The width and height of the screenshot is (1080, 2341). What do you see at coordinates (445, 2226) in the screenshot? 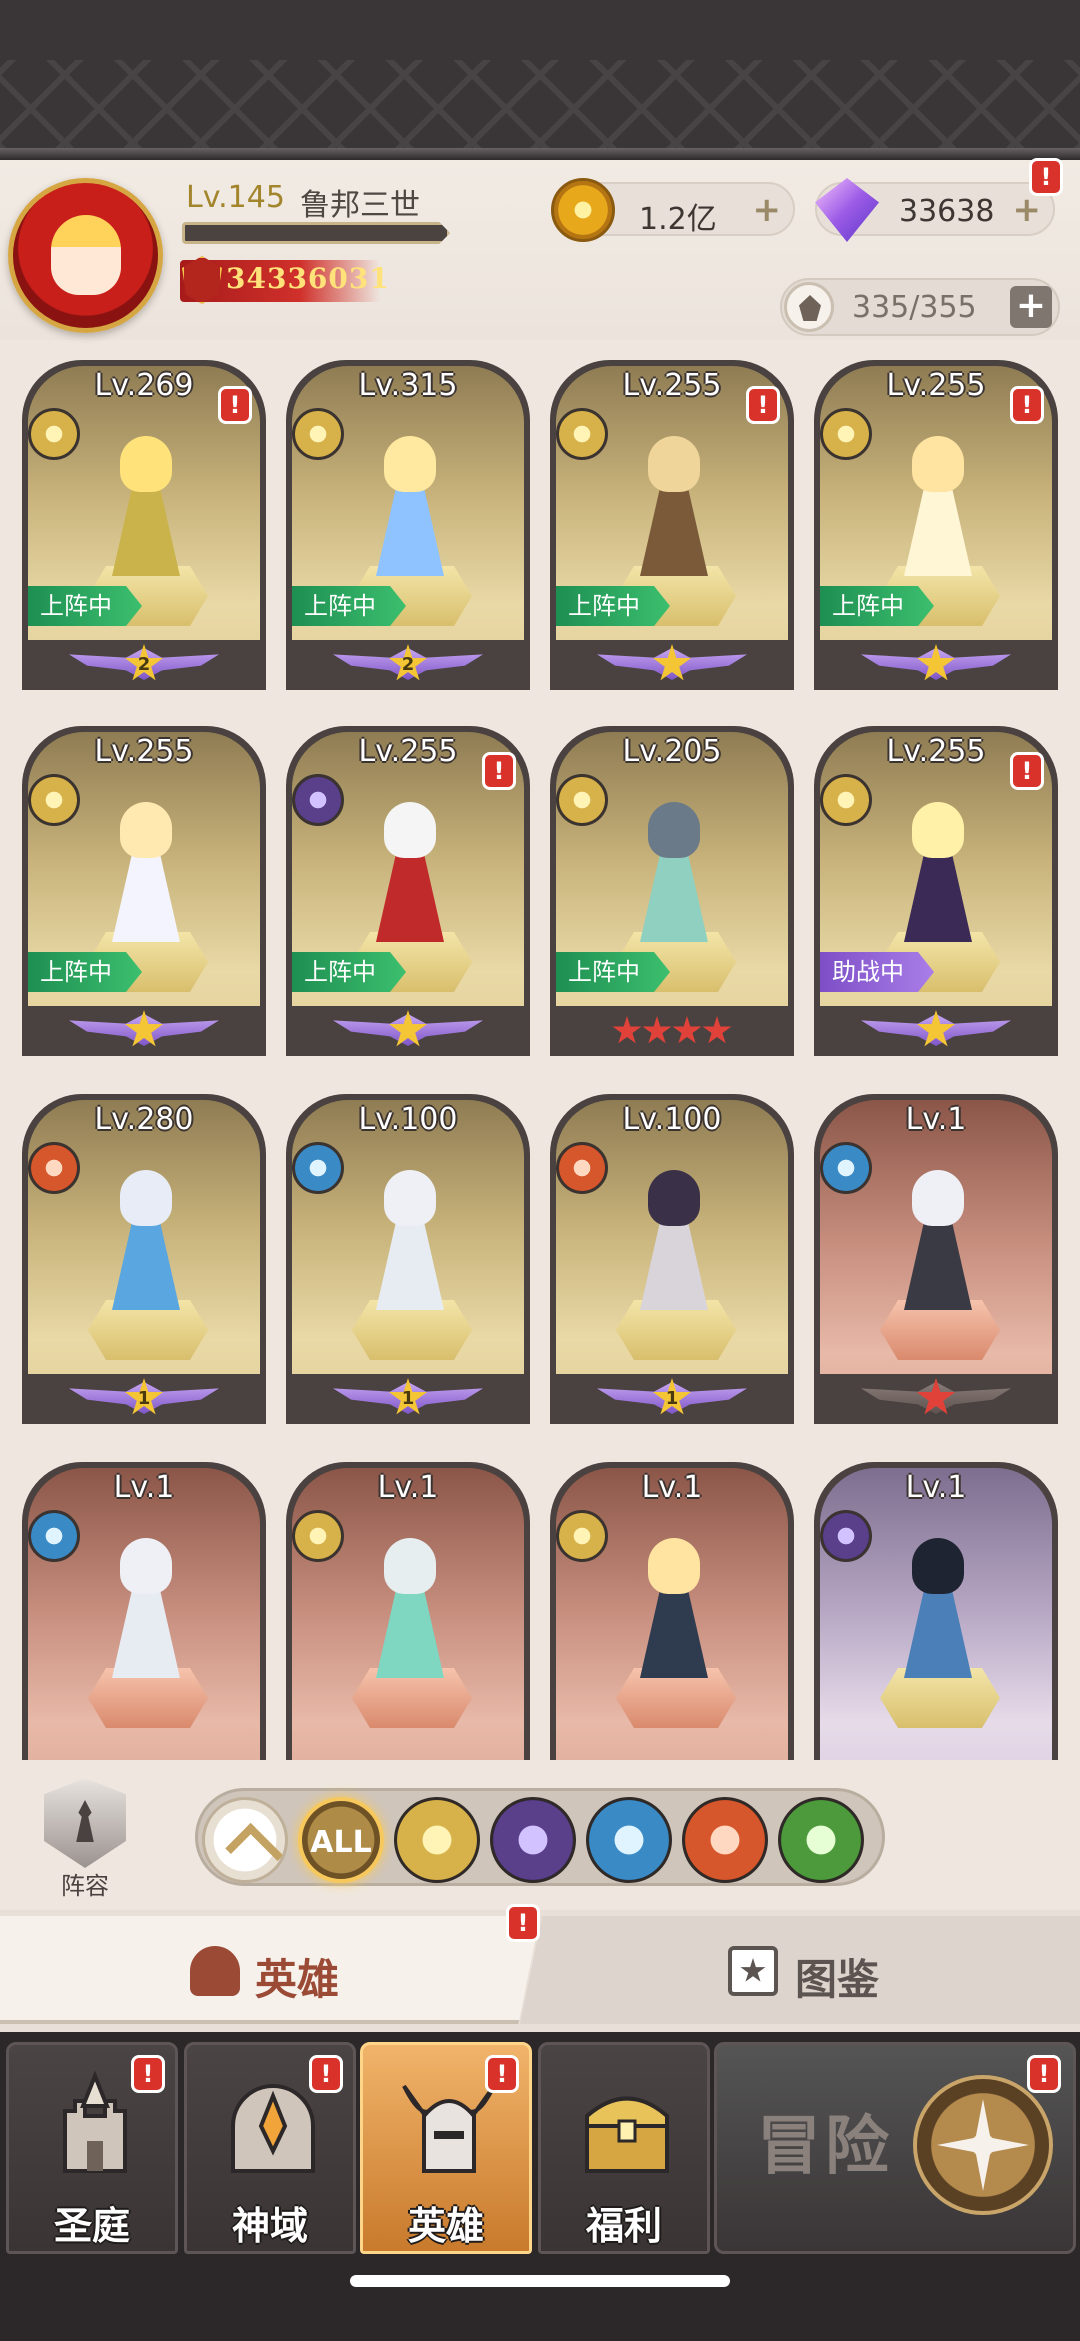
I see `nav-heroes-label: 英雄` at bounding box center [445, 2226].